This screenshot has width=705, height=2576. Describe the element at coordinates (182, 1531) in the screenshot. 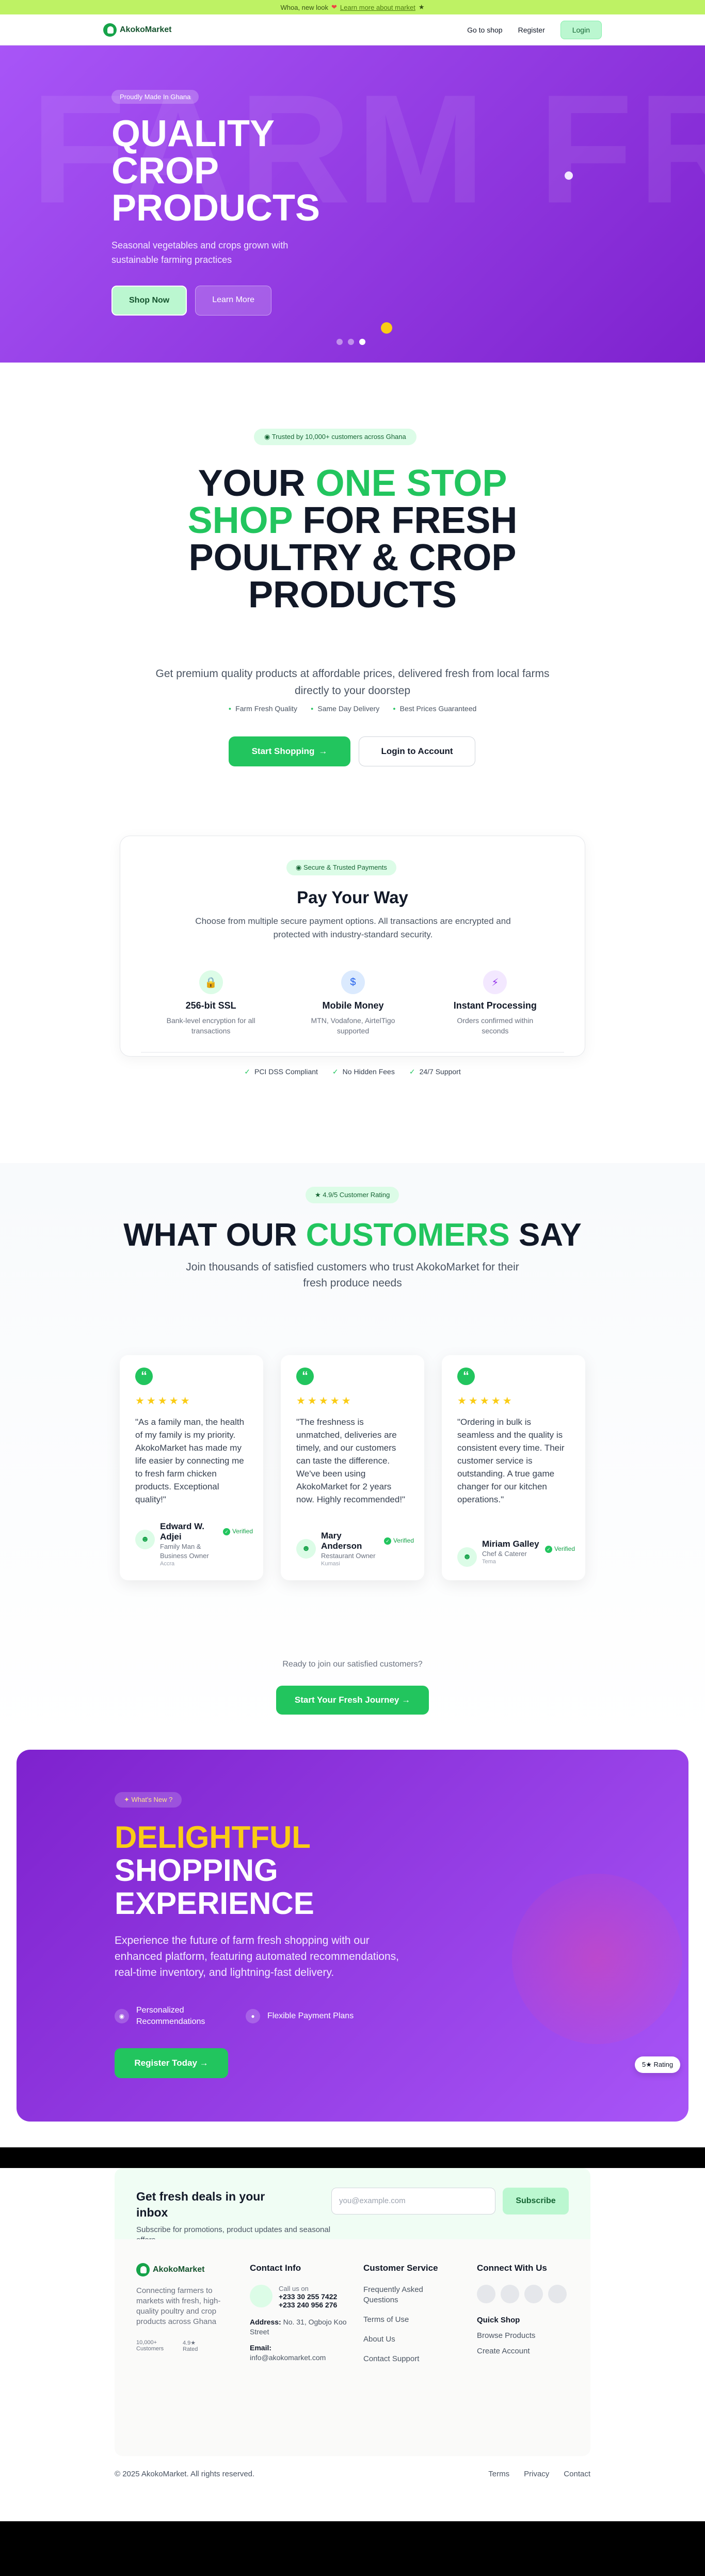

I see `author-name: Edward W. Adjei` at that location.